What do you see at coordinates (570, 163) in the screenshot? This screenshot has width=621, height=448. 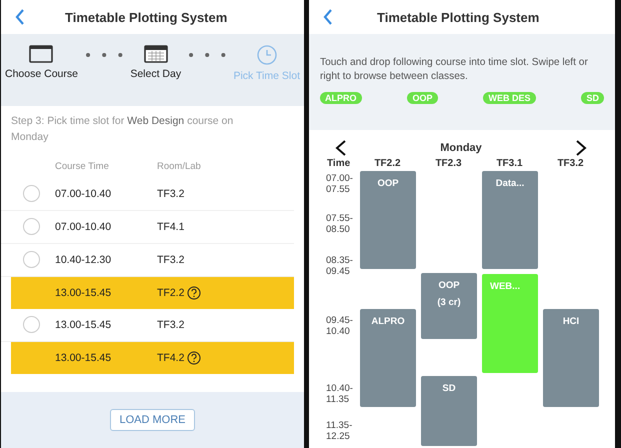 I see `column-header: TF3.2` at bounding box center [570, 163].